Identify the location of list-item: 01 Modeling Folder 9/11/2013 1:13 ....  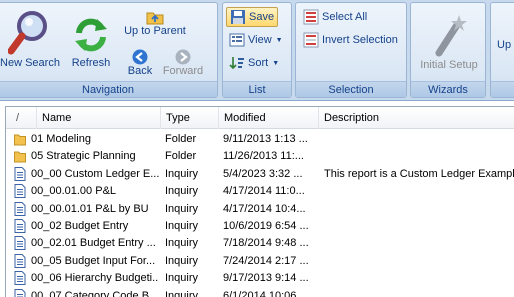
(260, 139).